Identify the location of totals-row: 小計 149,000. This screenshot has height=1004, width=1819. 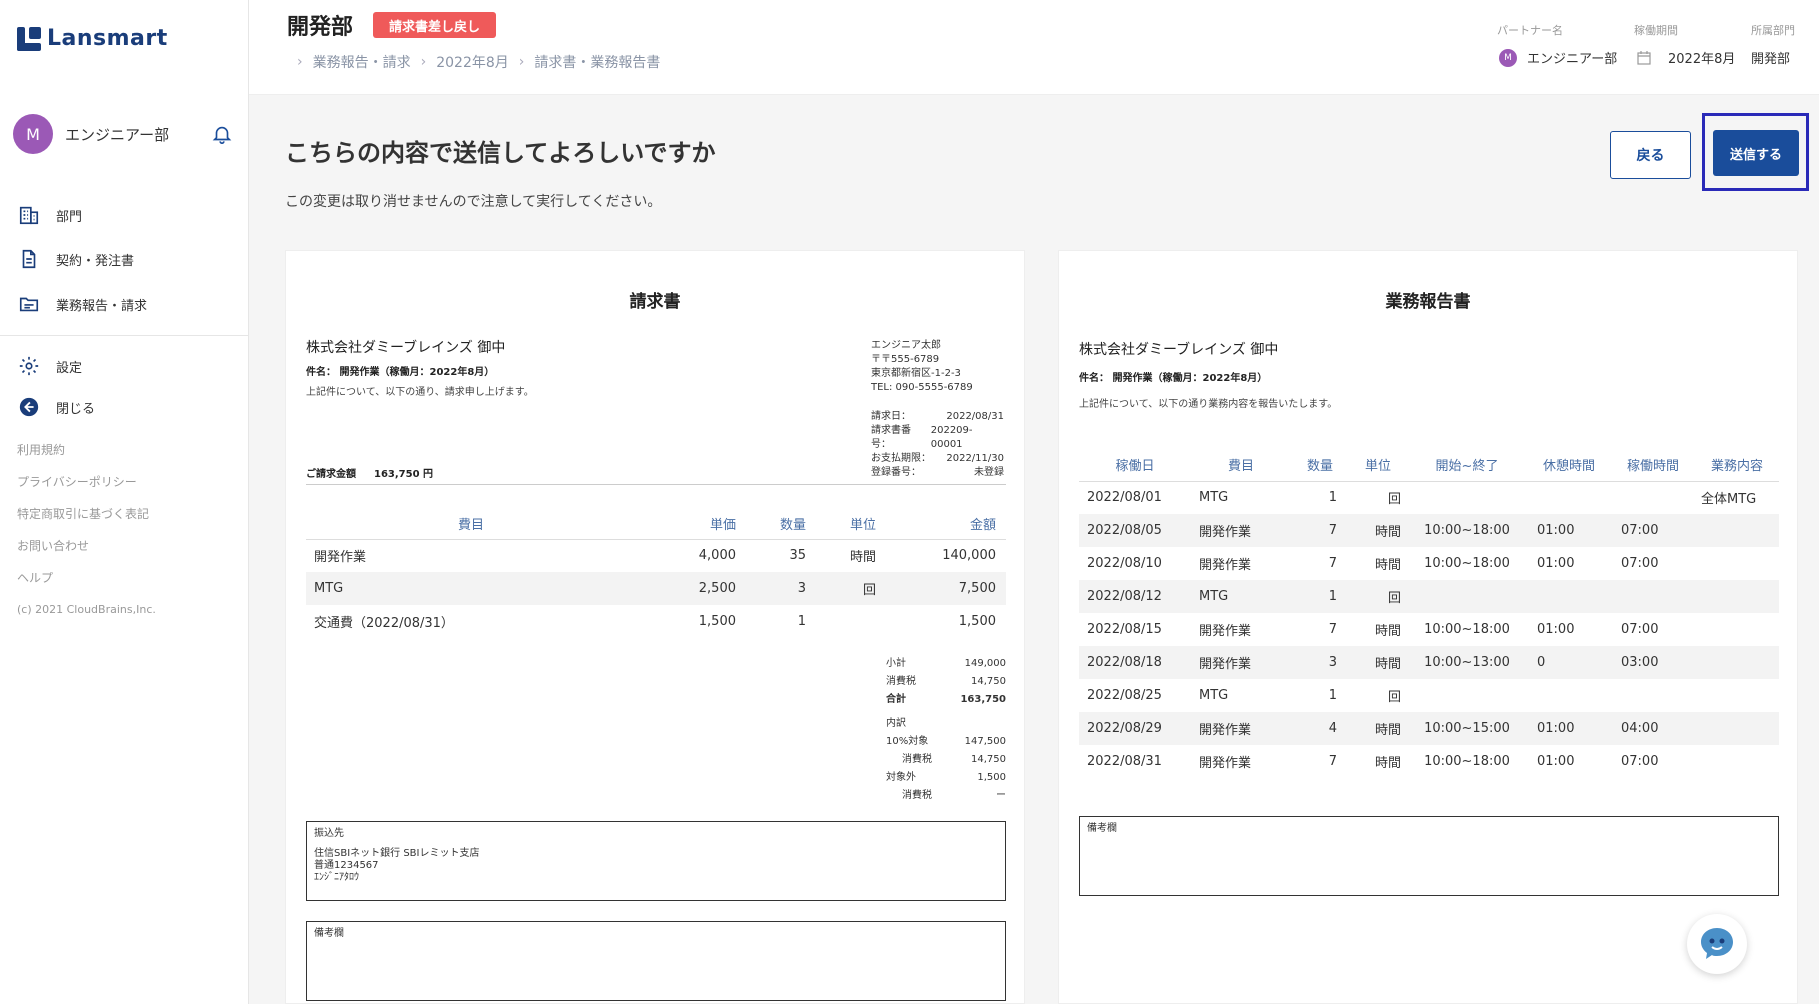
(946, 664).